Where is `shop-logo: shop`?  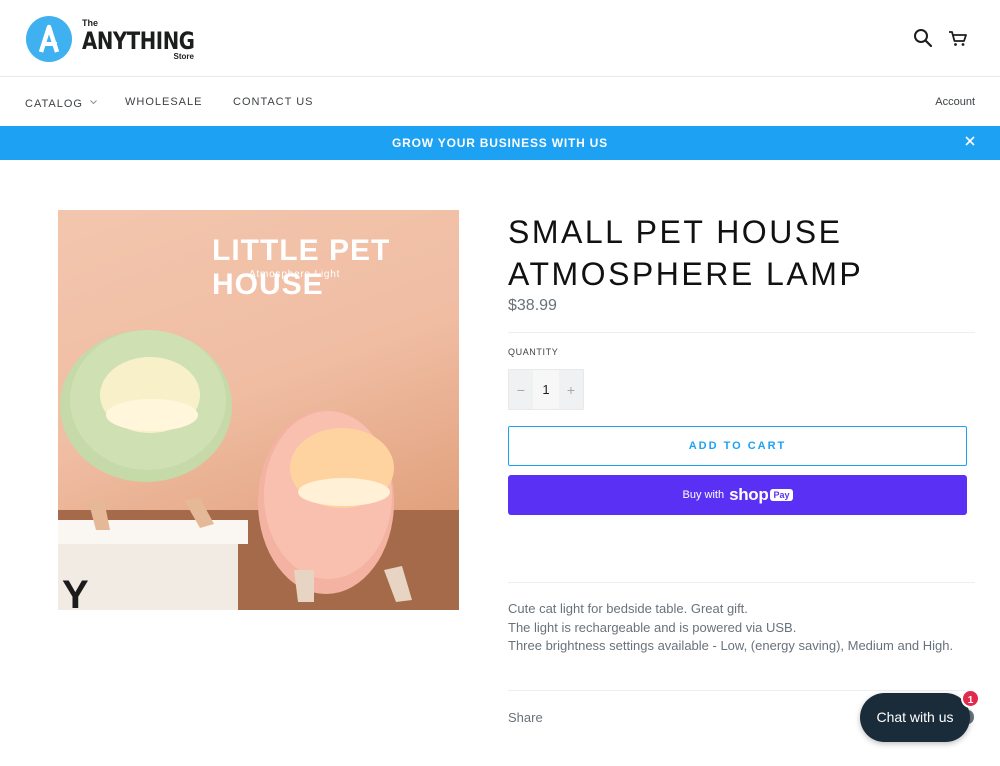
shop-logo: shop is located at coordinates (749, 494).